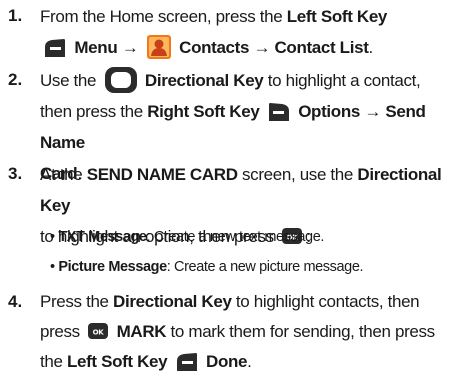  Describe the element at coordinates (15, 301) in the screenshot. I see `step-number: 4.` at that location.